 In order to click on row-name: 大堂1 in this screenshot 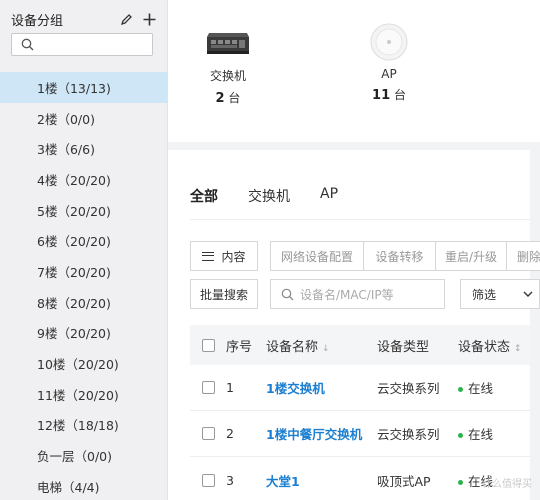, I will do `click(321, 480)`.